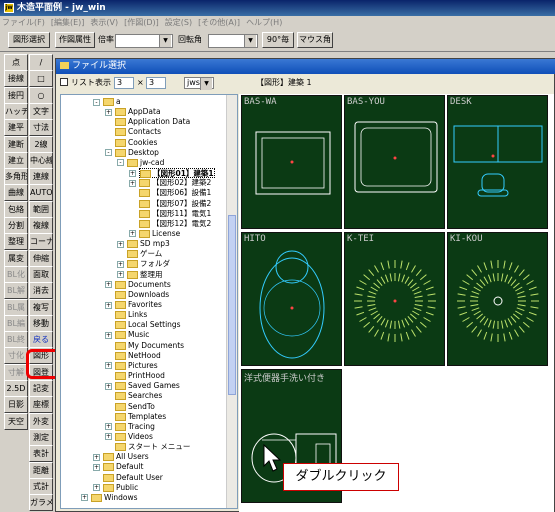 This screenshot has width=555, height=512. What do you see at coordinates (149, 346) in the screenshot?
I see `tree-item: My Documents` at bounding box center [149, 346].